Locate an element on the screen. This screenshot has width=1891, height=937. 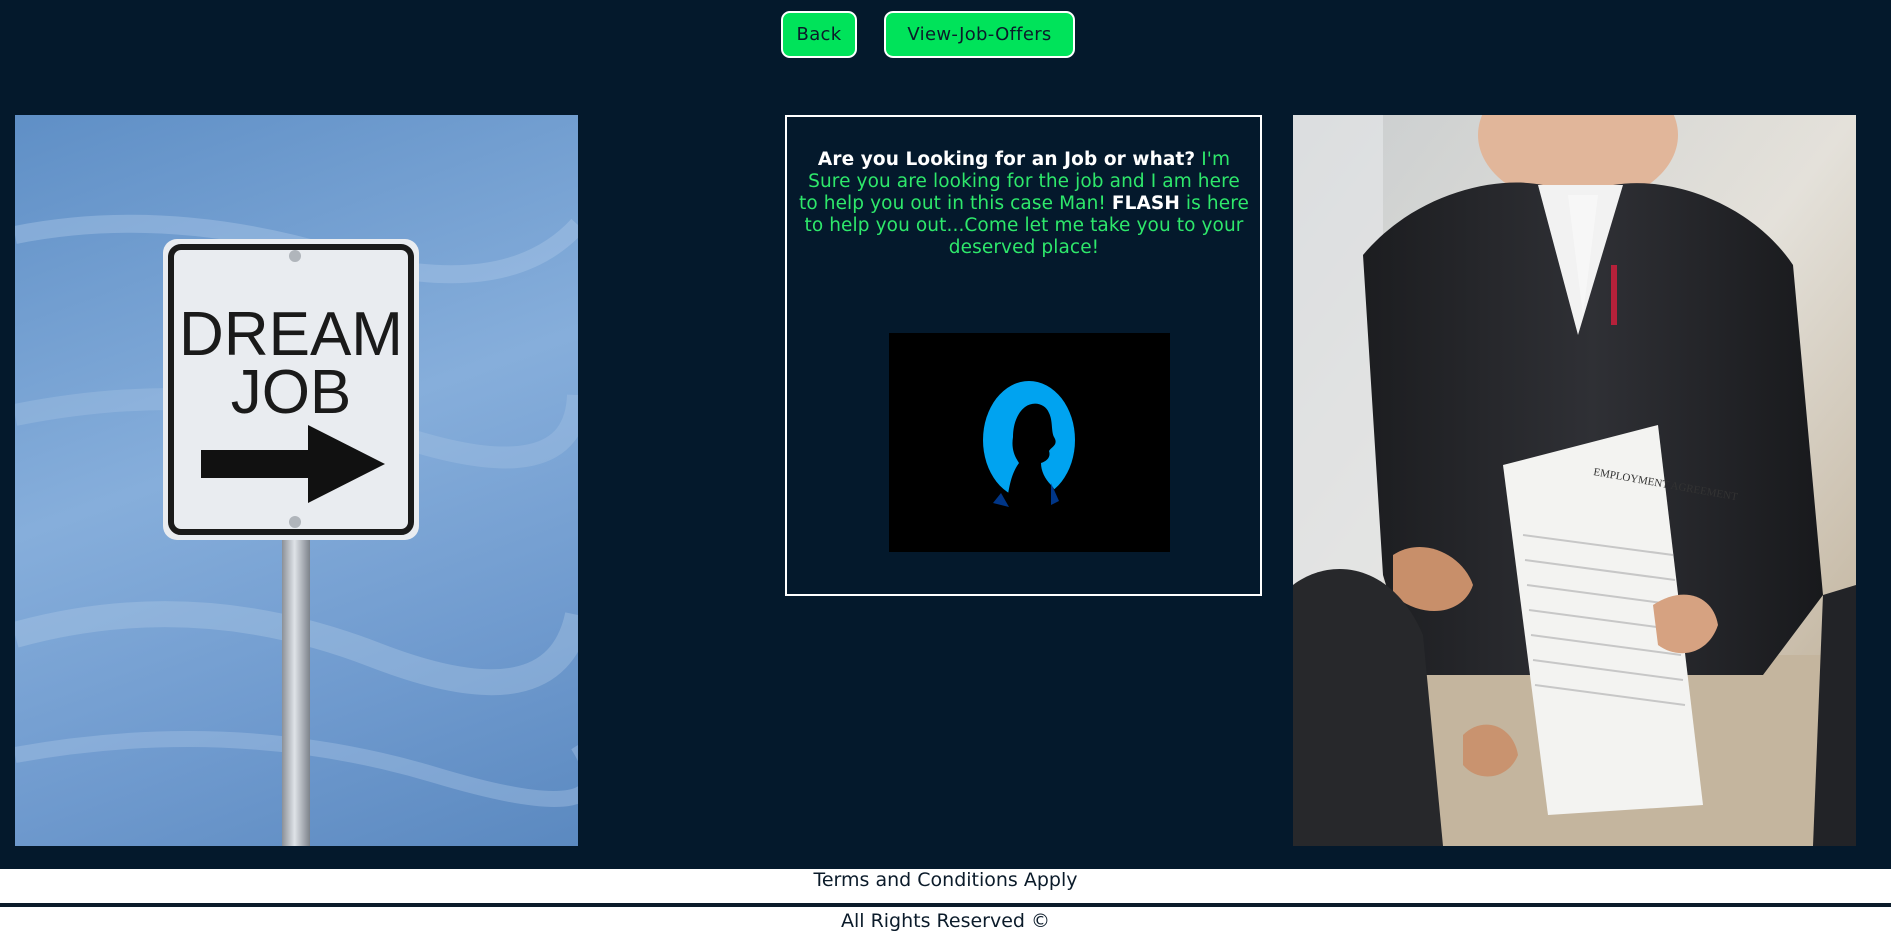
sign-line2: JOB is located at coordinates (291, 392).